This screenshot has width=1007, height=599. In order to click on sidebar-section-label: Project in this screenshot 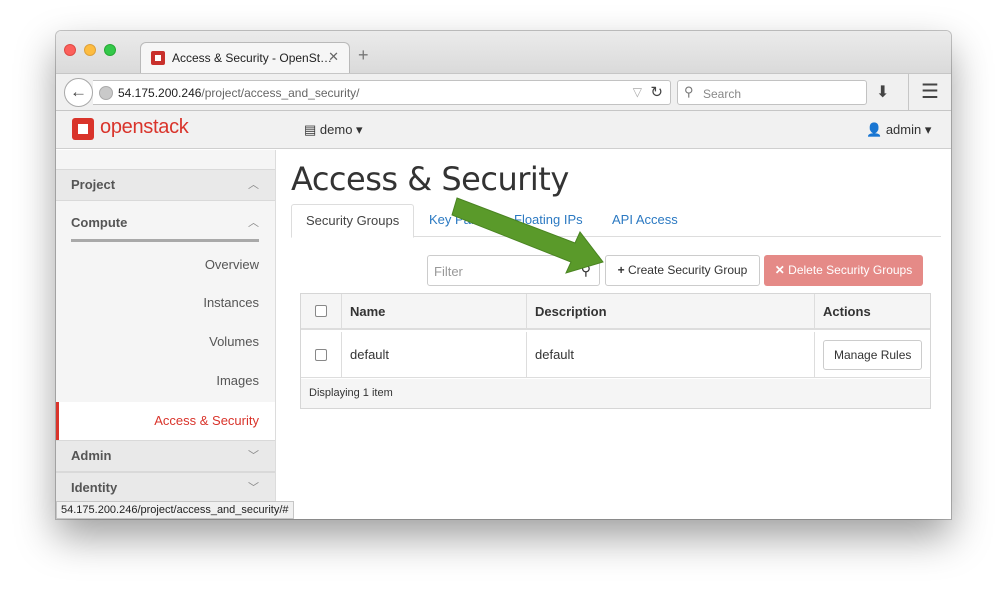, I will do `click(93, 184)`.